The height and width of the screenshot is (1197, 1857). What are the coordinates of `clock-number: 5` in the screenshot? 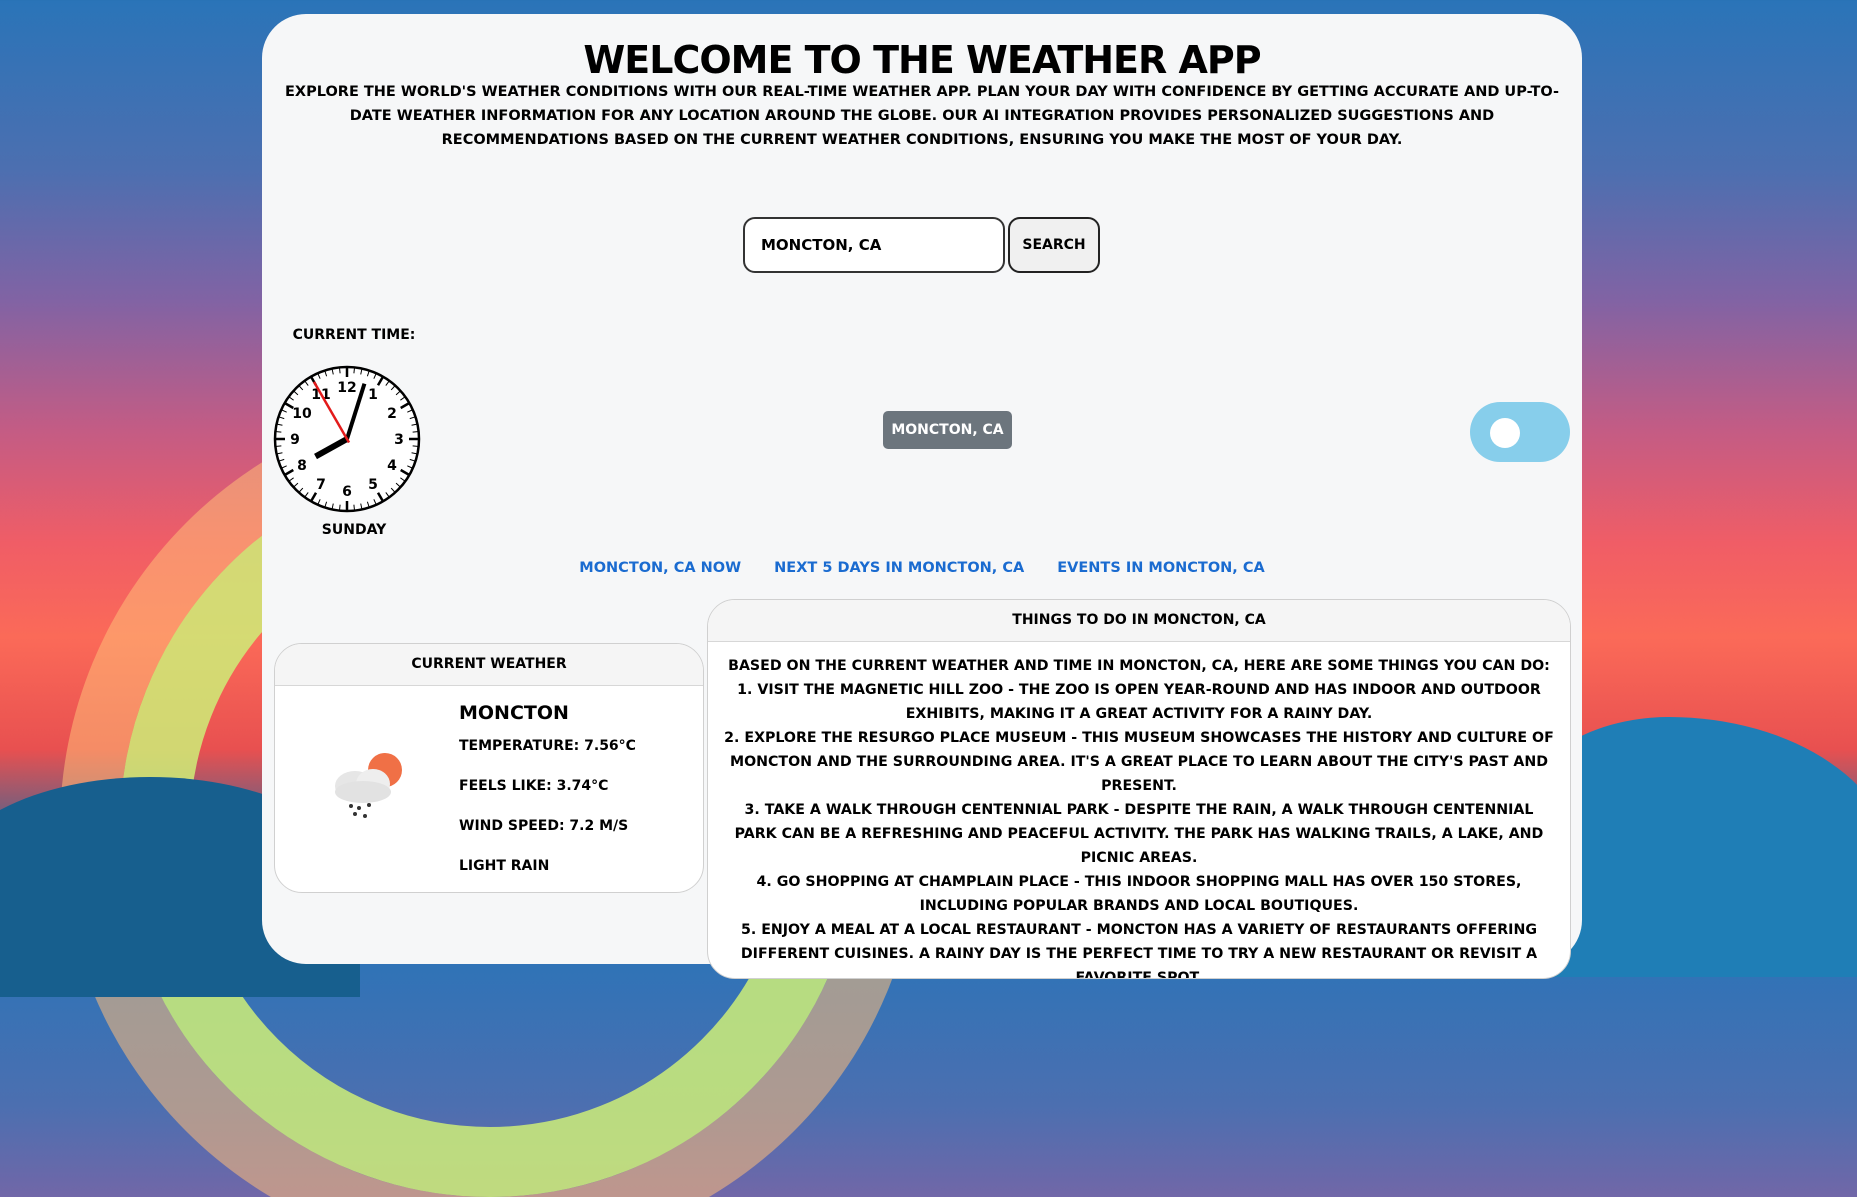 It's located at (373, 485).